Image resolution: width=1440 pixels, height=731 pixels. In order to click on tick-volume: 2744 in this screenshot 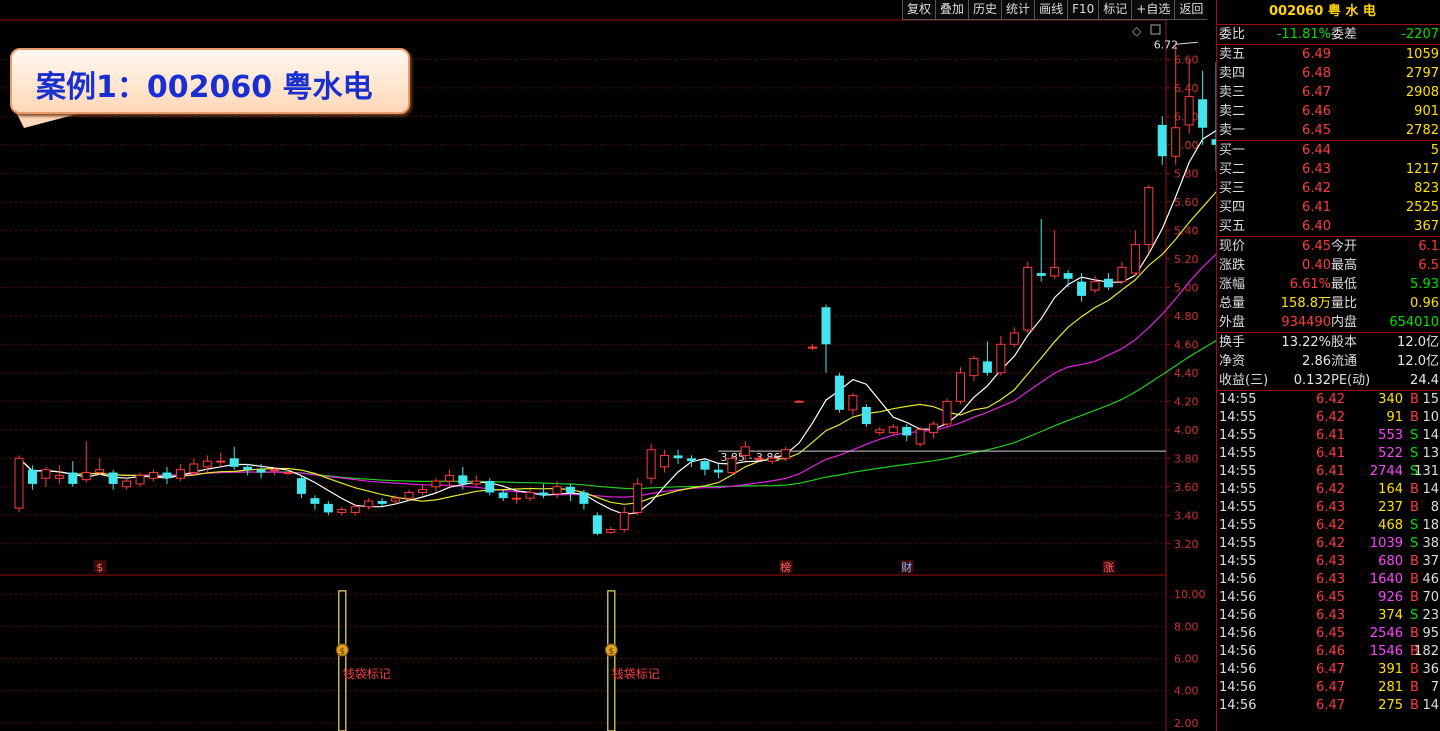, I will do `click(1386, 471)`.